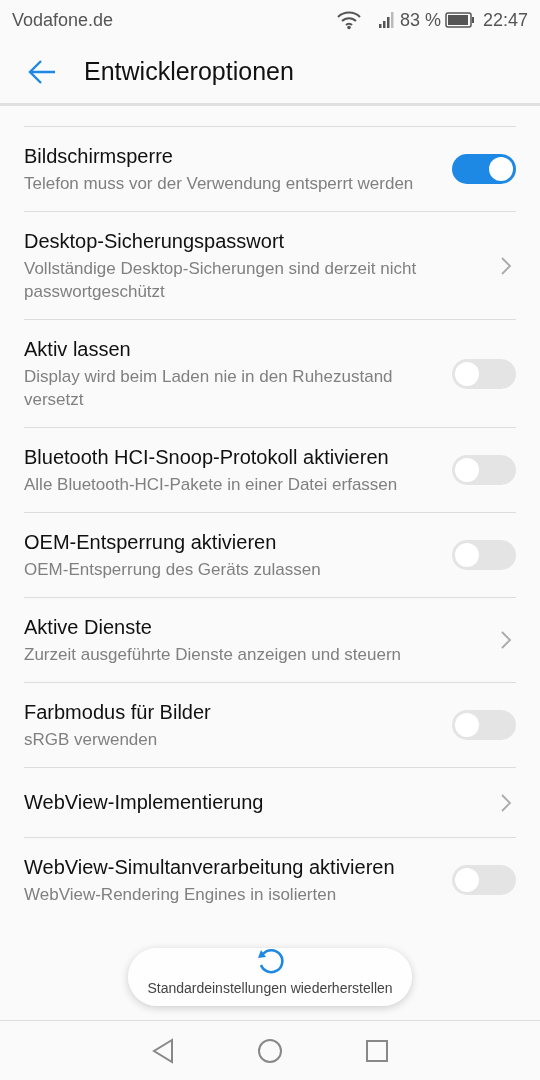  Describe the element at coordinates (207, 457) in the screenshot. I see `setting-title: Bluetooth HCI-Snoop-Protokoll aktivieren` at that location.